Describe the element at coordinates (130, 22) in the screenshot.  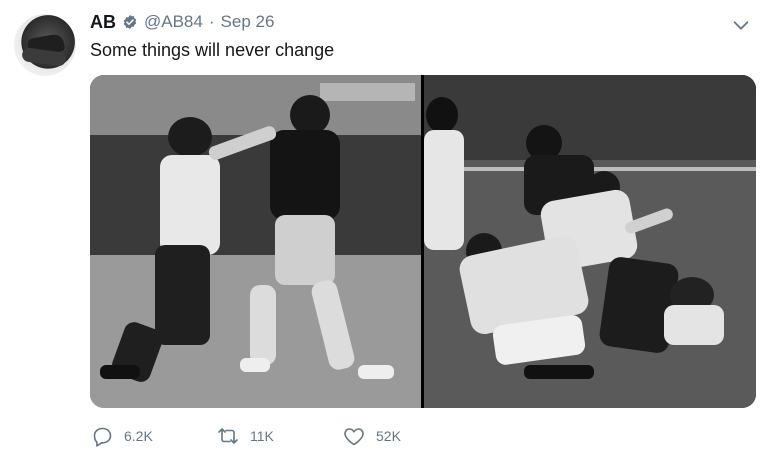
I see `verified-badge-icon` at that location.